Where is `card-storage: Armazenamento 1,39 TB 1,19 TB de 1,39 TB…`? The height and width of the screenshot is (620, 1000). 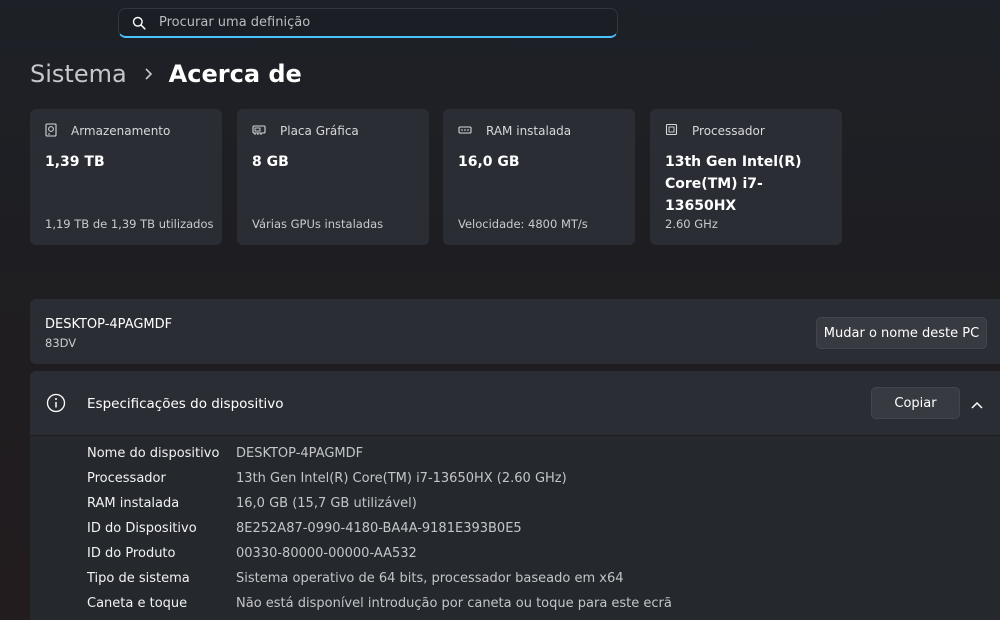
card-storage: Armazenamento 1,39 TB 1,19 TB de 1,39 TB… is located at coordinates (126, 177).